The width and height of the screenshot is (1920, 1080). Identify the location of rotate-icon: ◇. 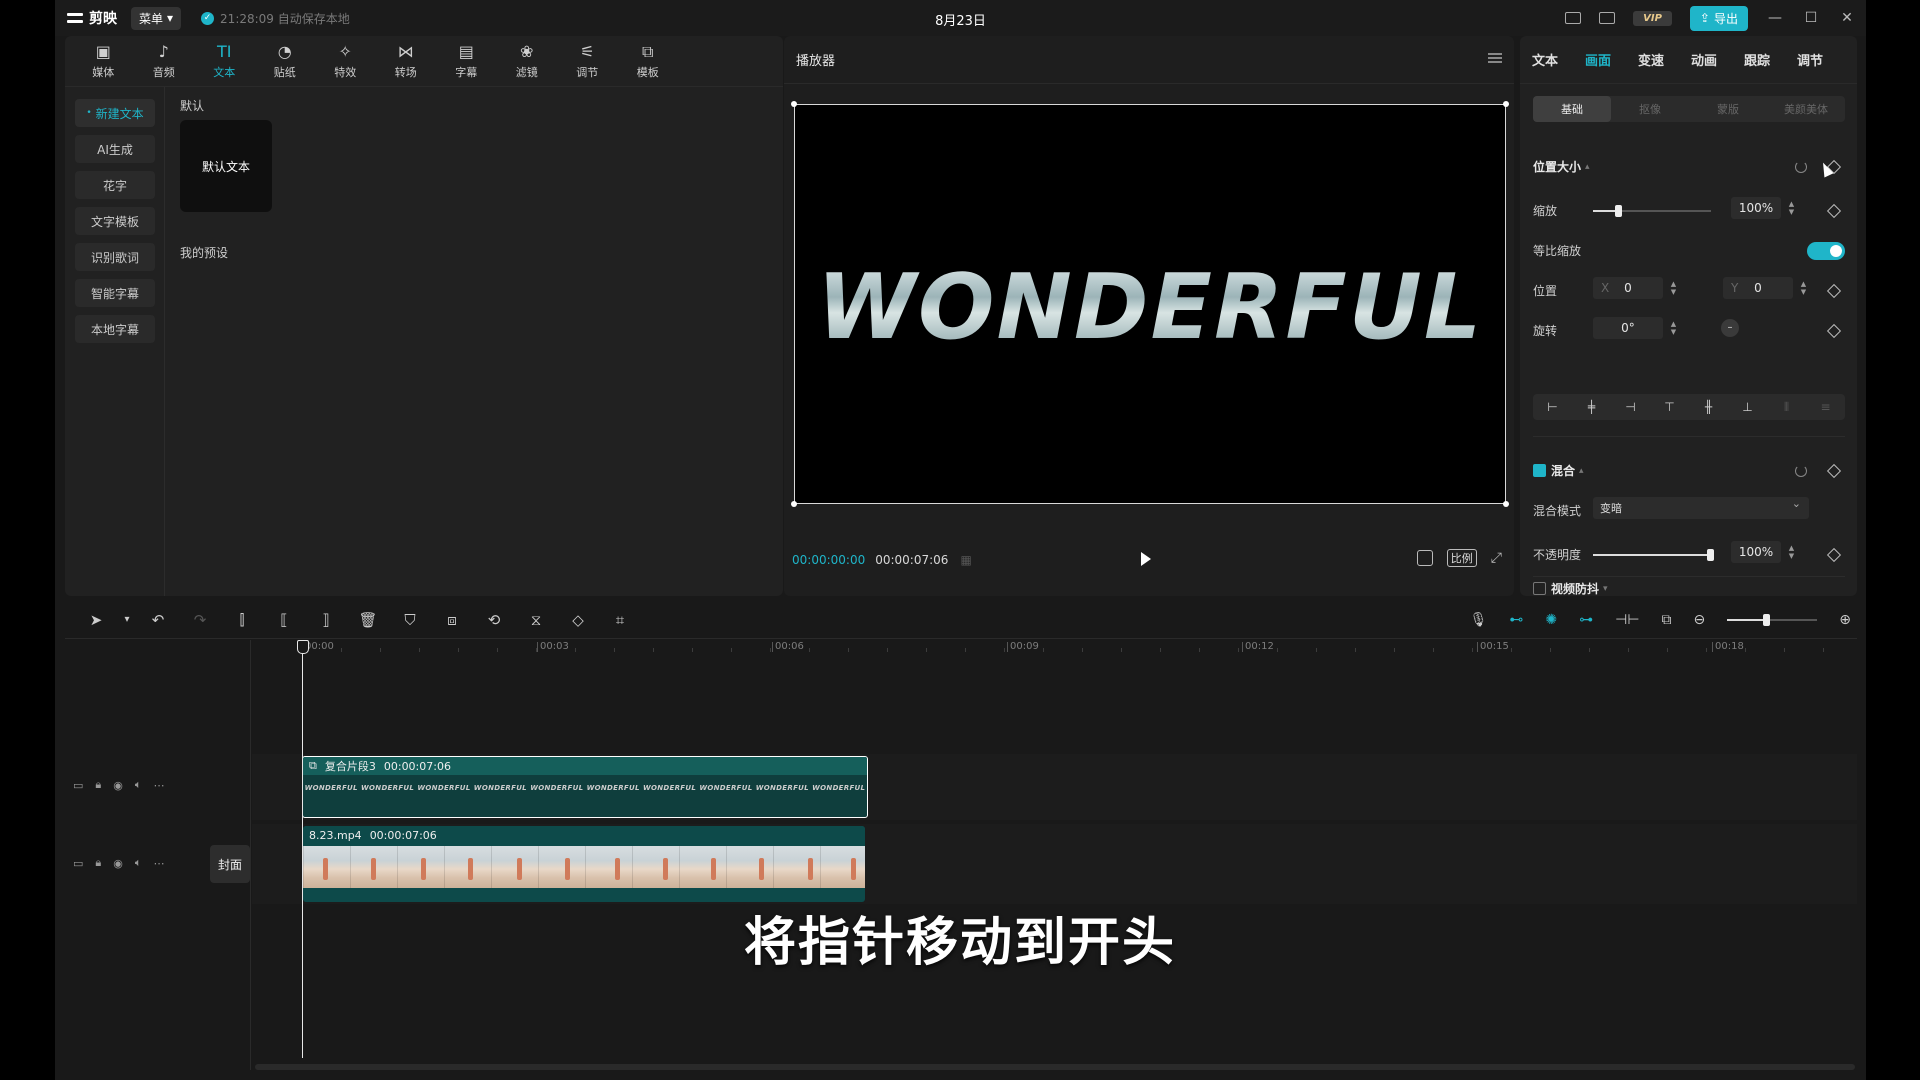
(578, 620).